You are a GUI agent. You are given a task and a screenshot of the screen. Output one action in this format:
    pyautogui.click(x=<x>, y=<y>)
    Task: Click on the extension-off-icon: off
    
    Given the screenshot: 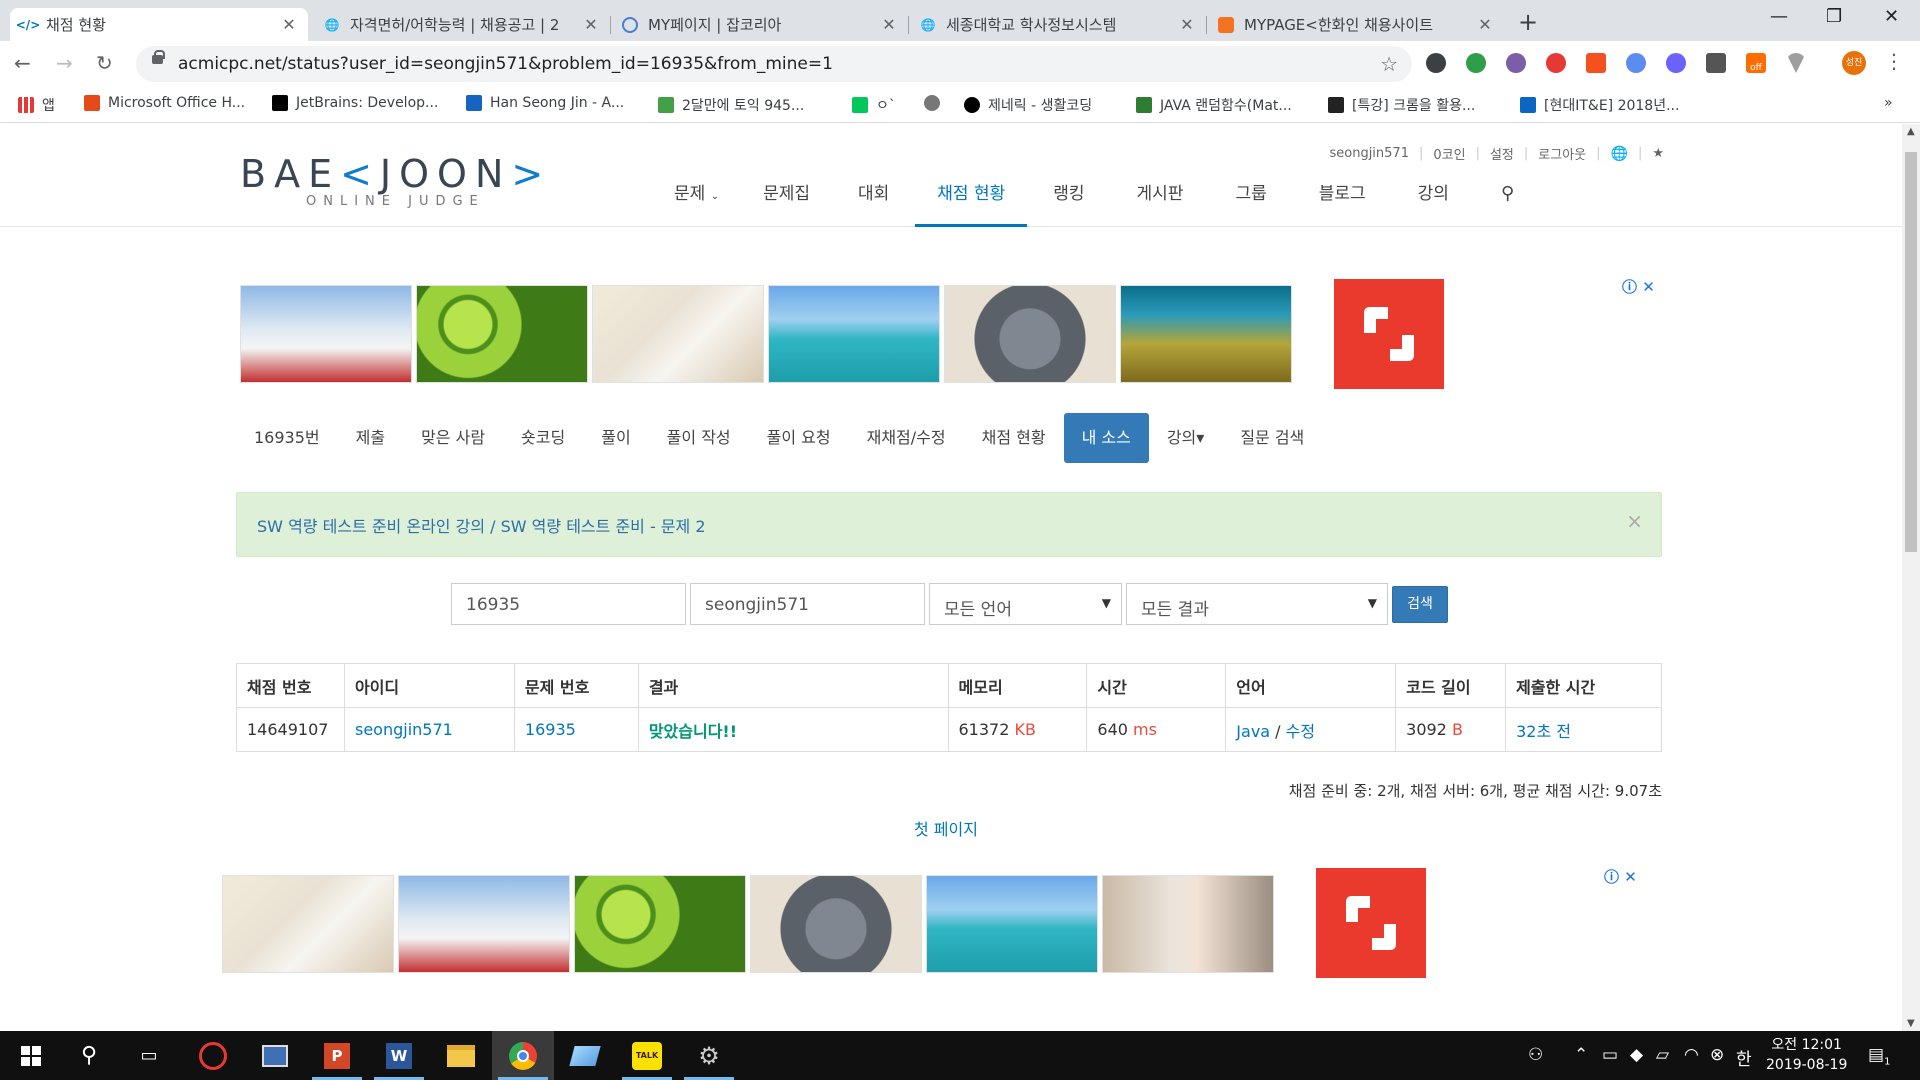 What is the action you would take?
    pyautogui.click(x=1756, y=63)
    